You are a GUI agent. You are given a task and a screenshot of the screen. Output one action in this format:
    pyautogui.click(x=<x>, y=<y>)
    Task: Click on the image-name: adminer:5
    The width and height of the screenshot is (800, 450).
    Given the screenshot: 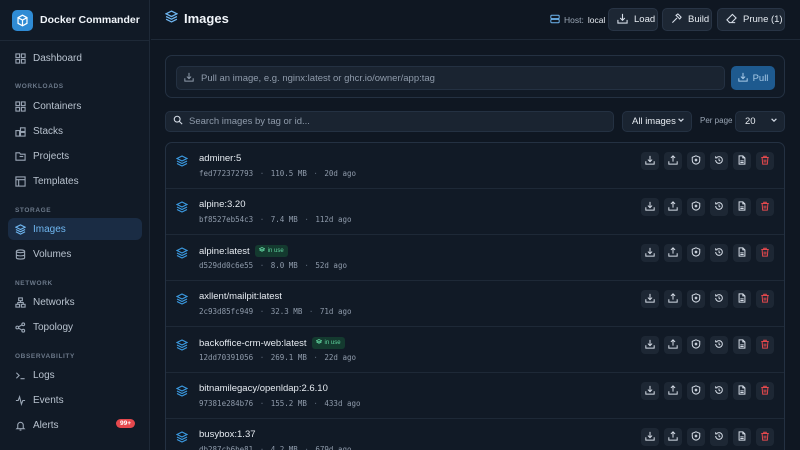 What is the action you would take?
    pyautogui.click(x=220, y=158)
    